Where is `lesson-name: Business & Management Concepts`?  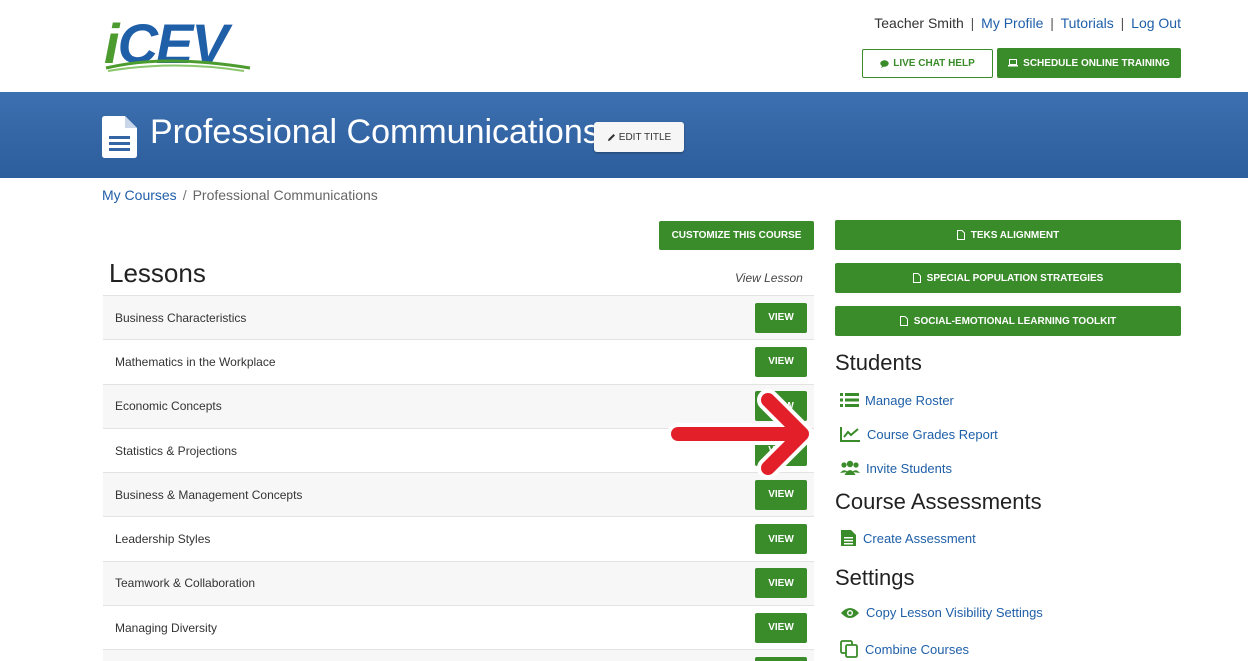
lesson-name: Business & Management Concepts is located at coordinates (209, 494).